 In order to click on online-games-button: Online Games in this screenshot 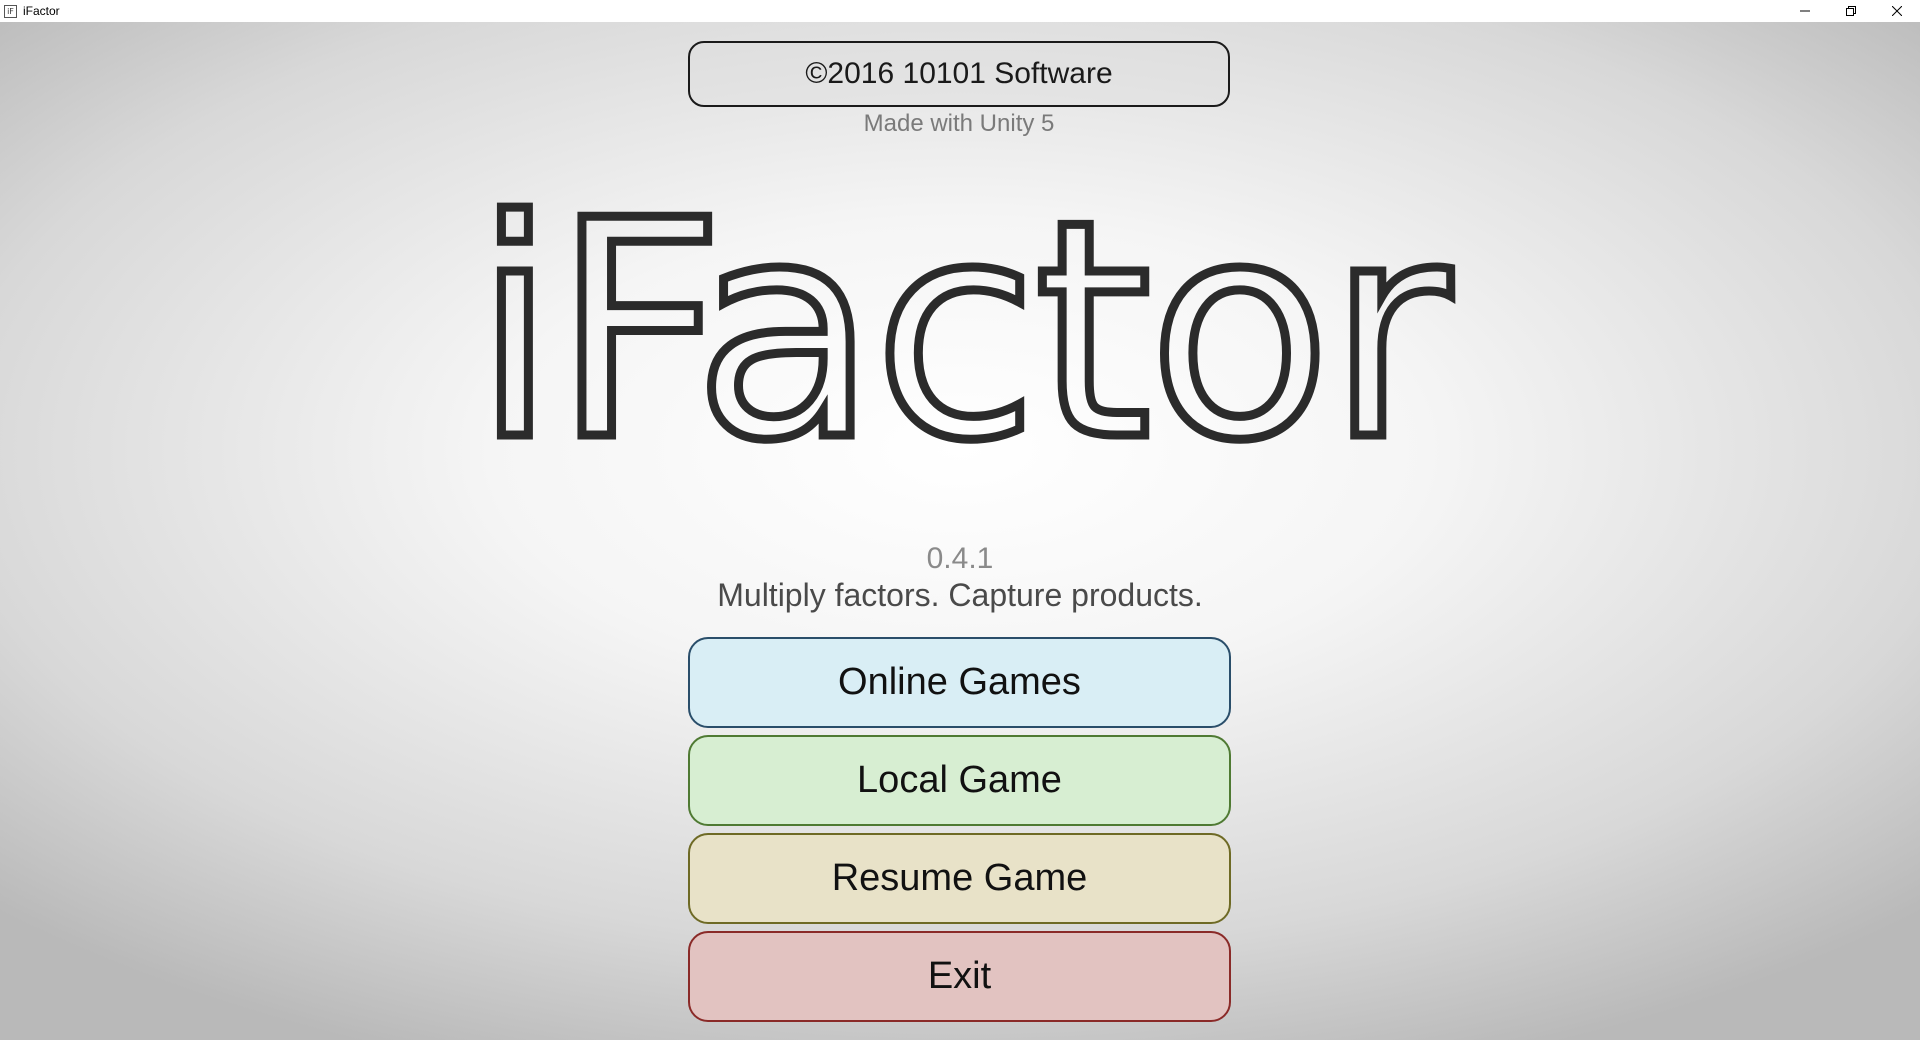, I will do `click(959, 682)`.